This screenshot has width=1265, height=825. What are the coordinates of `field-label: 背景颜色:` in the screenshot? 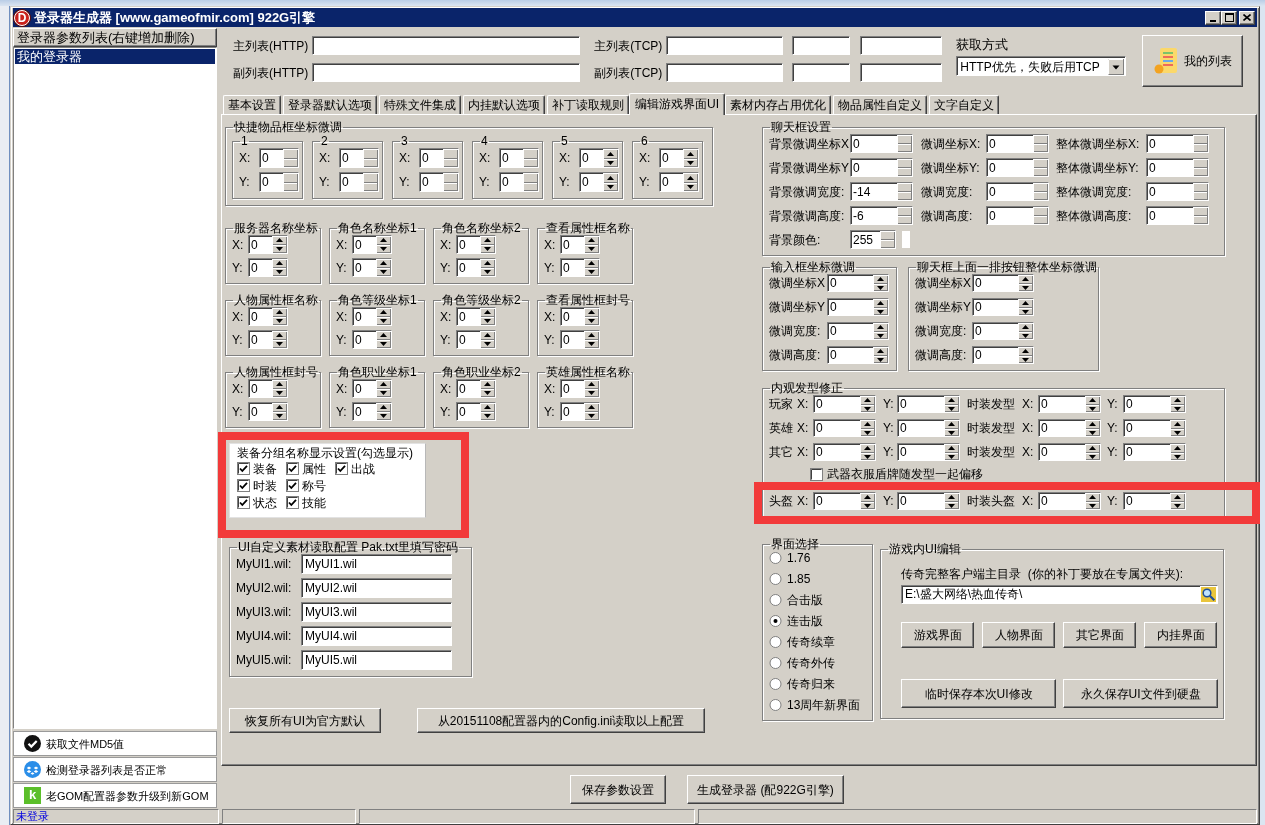 It's located at (795, 239).